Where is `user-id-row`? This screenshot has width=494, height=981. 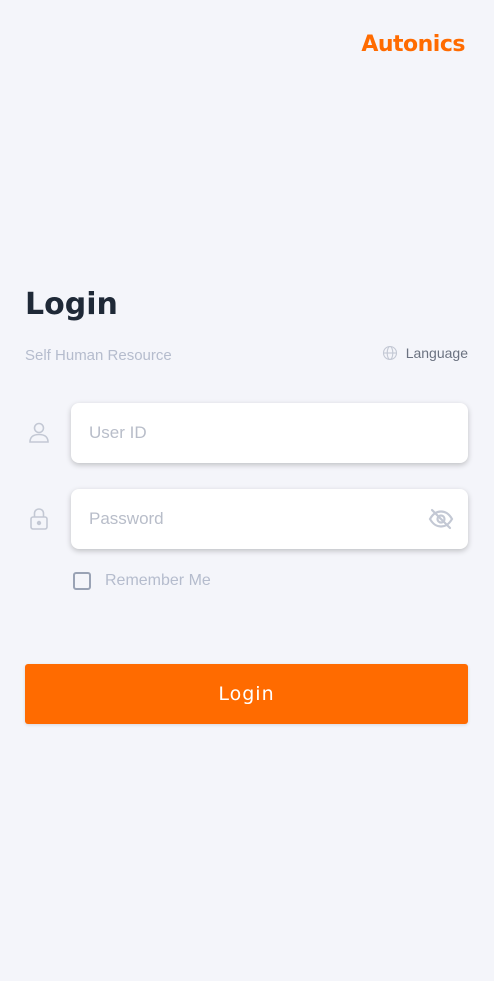 user-id-row is located at coordinates (246, 433).